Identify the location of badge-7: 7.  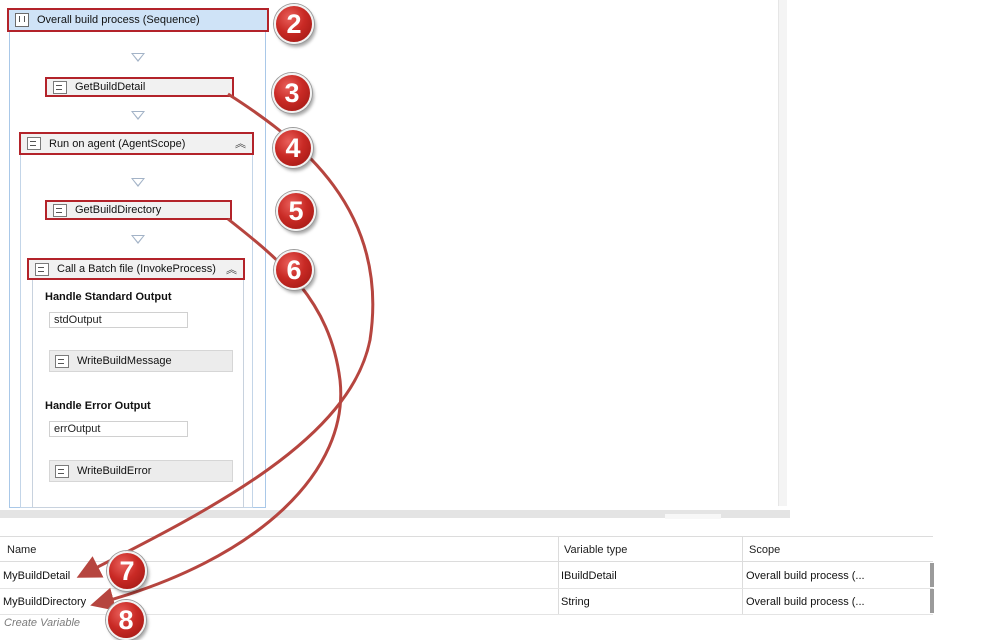
(127, 571).